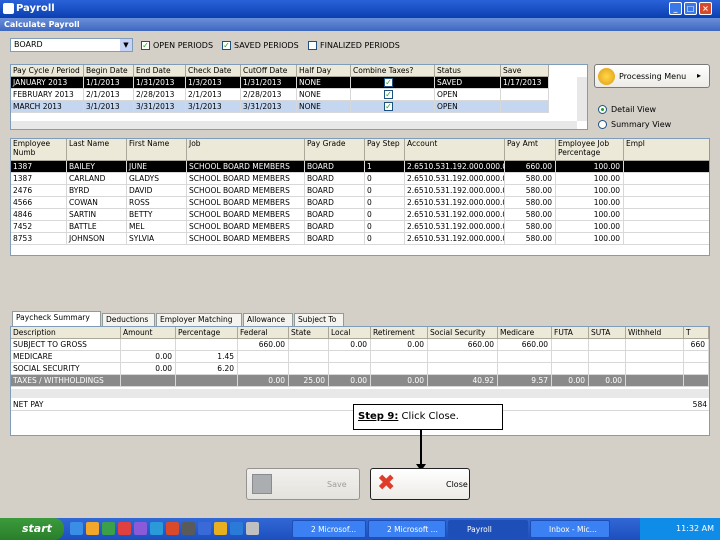 The height and width of the screenshot is (540, 720). Describe the element at coordinates (246, 150) in the screenshot. I see `employee-header-cell: Job` at that location.